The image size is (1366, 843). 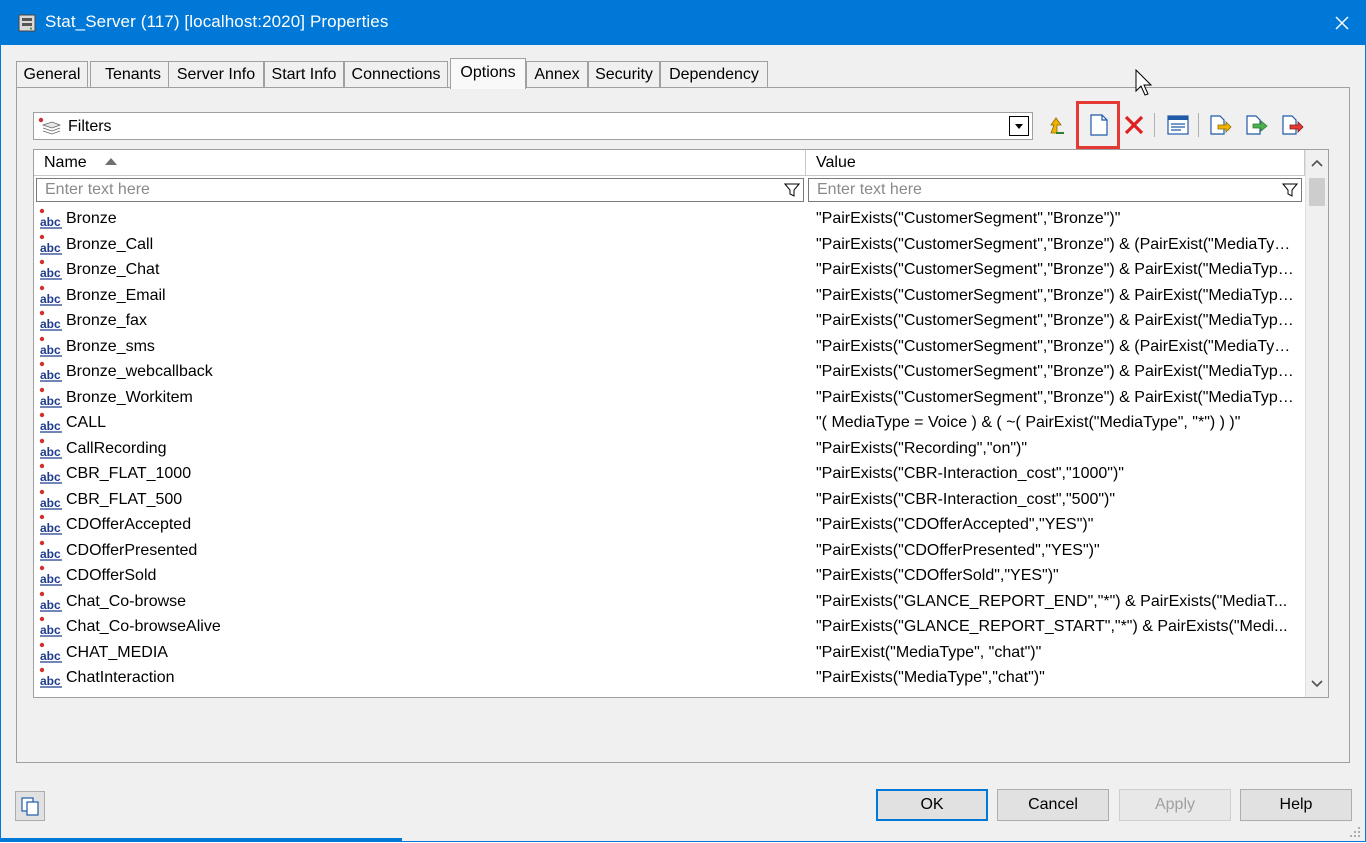 What do you see at coordinates (90, 126) in the screenshot?
I see `section-combo-value: Filters` at bounding box center [90, 126].